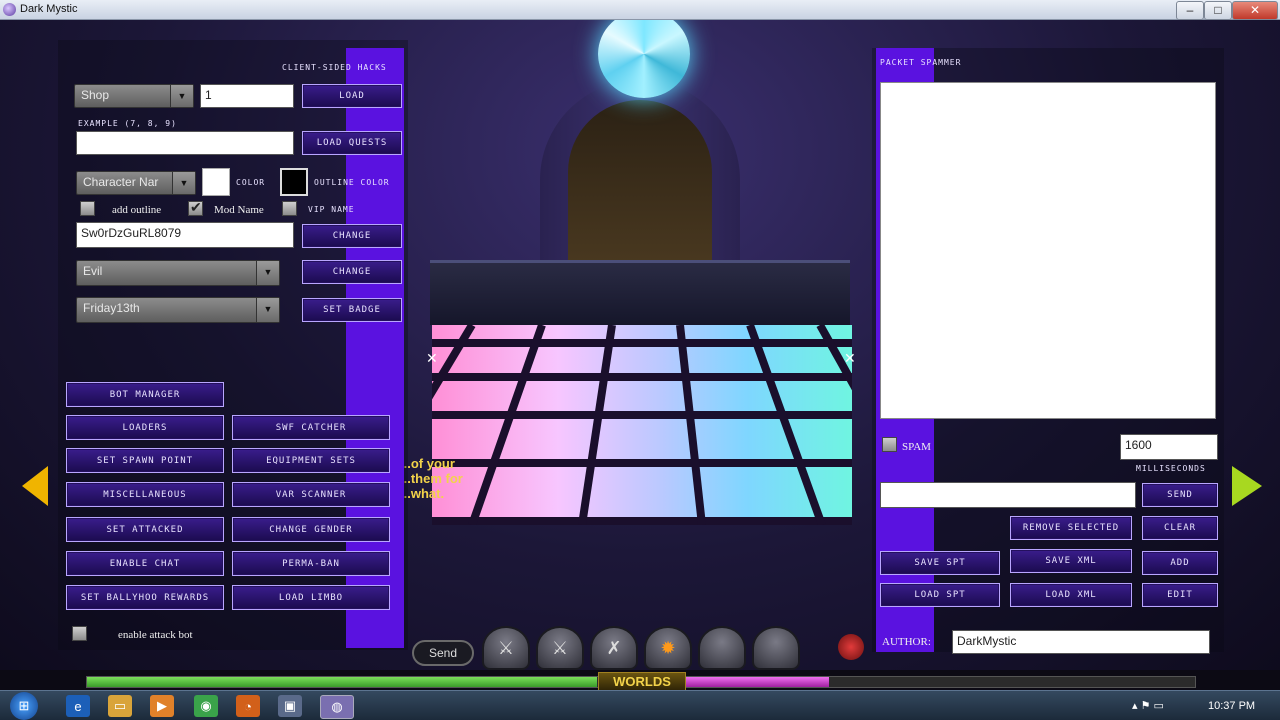  I want to click on left-arrow-icon, so click(35, 486).